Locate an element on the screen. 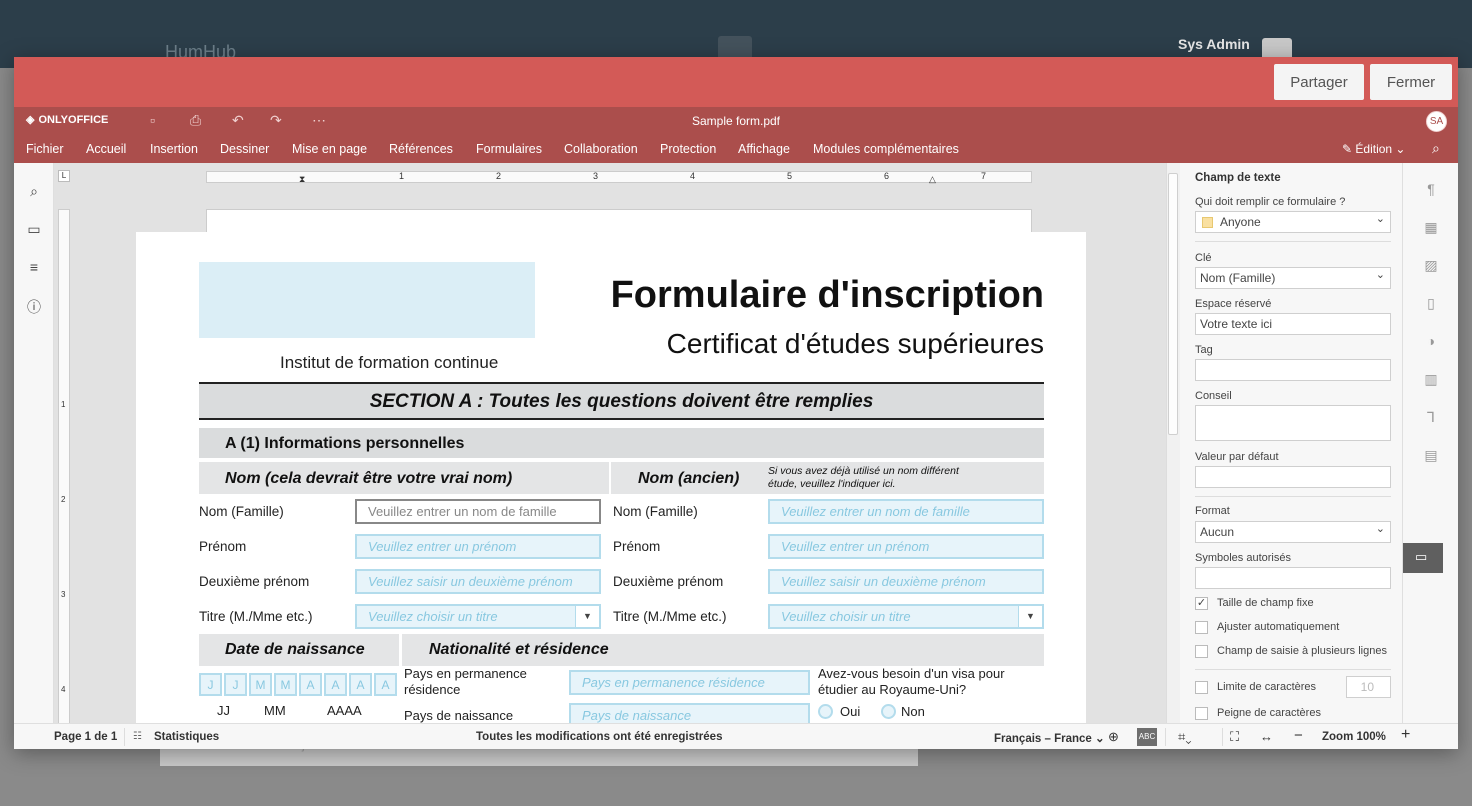 Image resolution: width=1472 pixels, height=806 pixels. tab-view: Affichage is located at coordinates (764, 149).